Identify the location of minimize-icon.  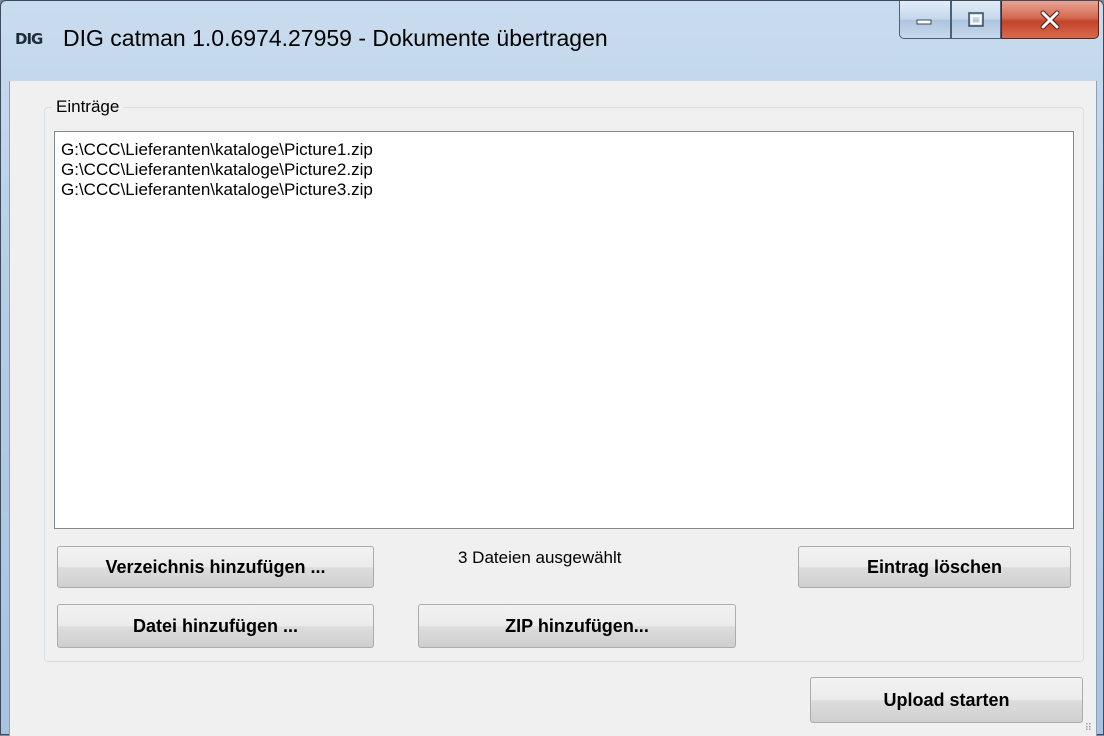
(924, 21).